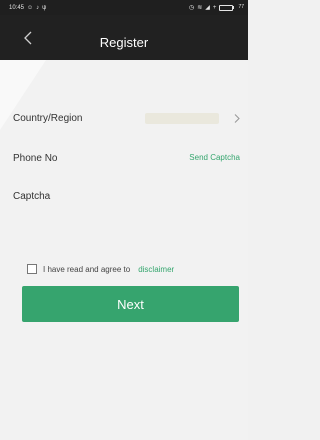 The height and width of the screenshot is (440, 320). What do you see at coordinates (237, 118) in the screenshot?
I see `chevron-right-icon` at bounding box center [237, 118].